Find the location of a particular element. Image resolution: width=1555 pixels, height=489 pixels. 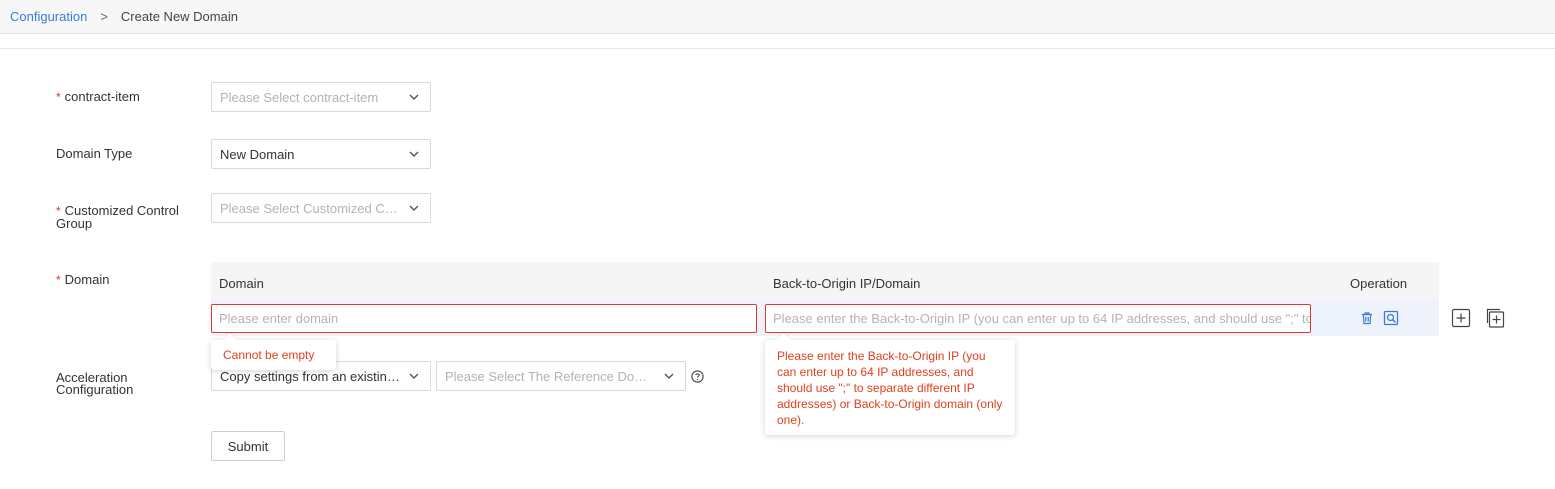

domain-label: * Domain is located at coordinates (82, 280).